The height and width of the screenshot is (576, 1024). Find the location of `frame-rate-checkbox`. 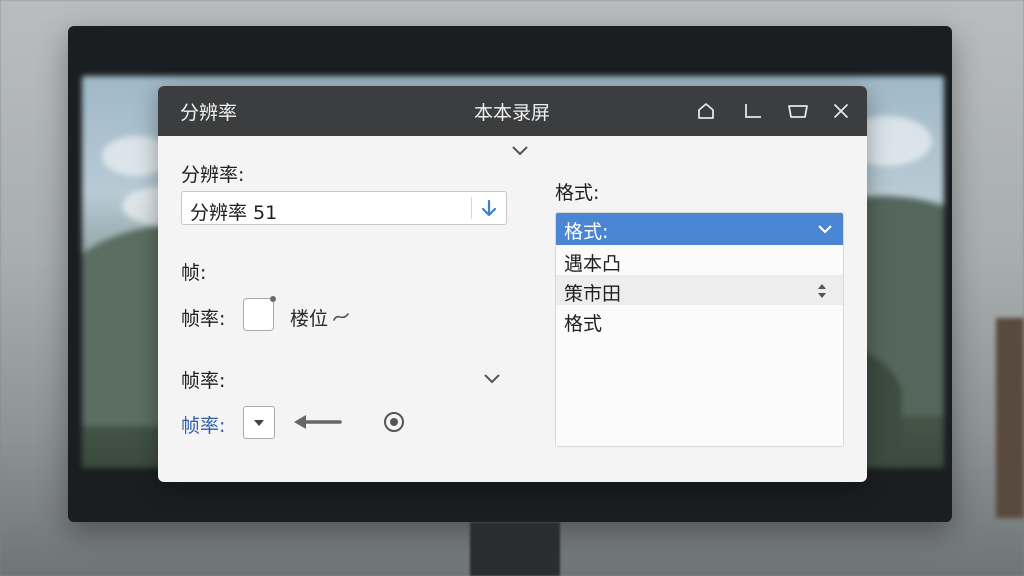

frame-rate-checkbox is located at coordinates (259, 313).